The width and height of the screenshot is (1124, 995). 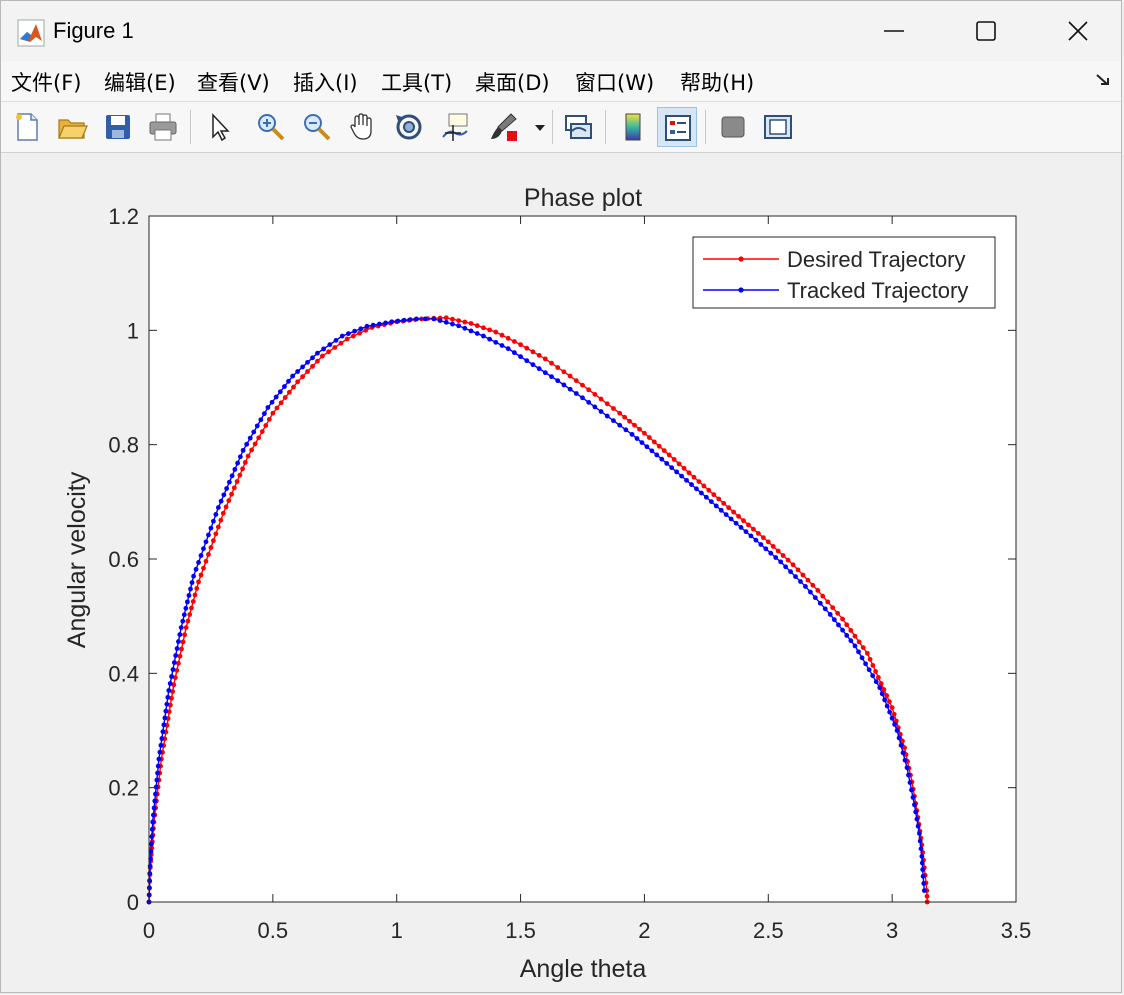 What do you see at coordinates (233, 82) in the screenshot?
I see `menu-view: 查看(V)` at bounding box center [233, 82].